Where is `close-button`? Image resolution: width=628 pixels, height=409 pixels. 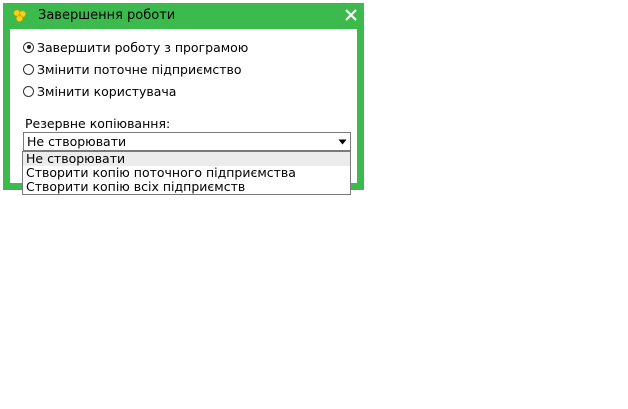
close-button is located at coordinates (351, 15).